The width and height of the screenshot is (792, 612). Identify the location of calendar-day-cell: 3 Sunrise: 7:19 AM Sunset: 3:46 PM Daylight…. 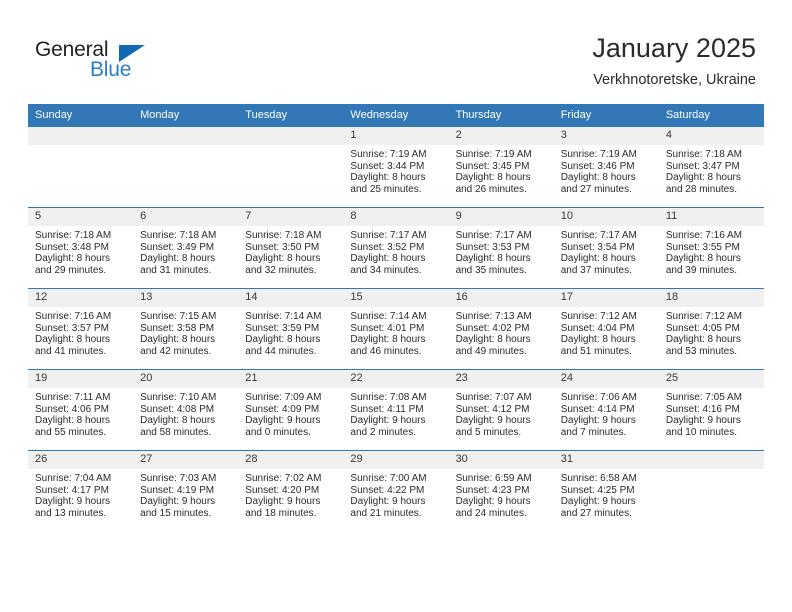
(606, 167).